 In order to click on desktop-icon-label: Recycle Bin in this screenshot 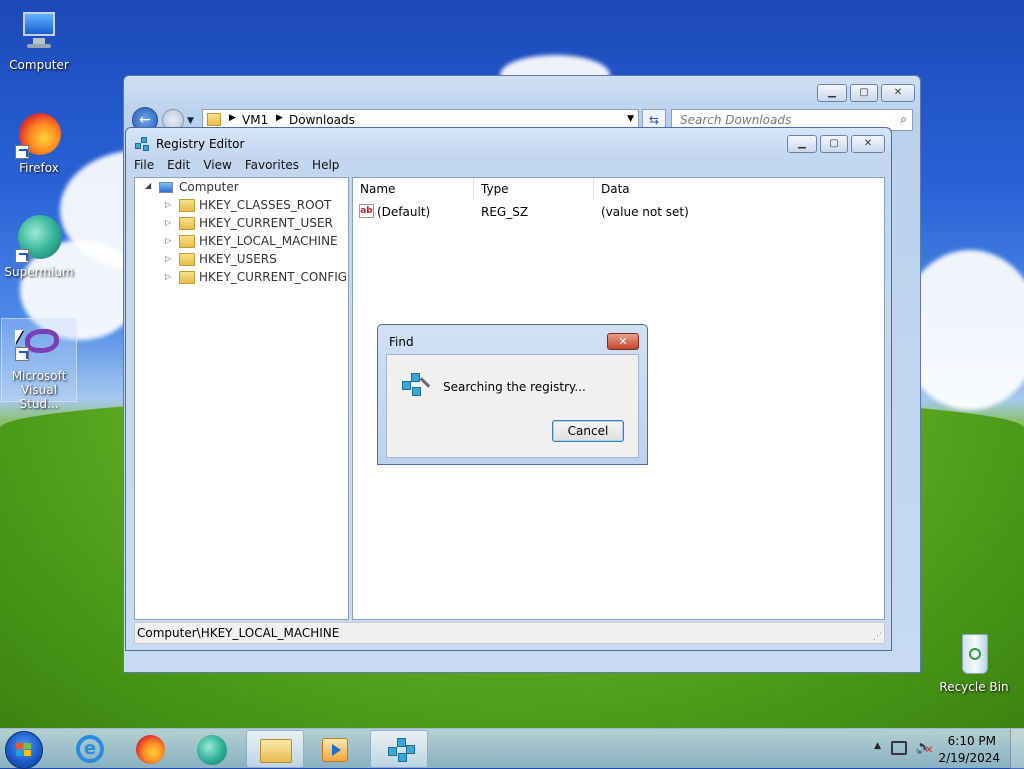, I will do `click(974, 687)`.